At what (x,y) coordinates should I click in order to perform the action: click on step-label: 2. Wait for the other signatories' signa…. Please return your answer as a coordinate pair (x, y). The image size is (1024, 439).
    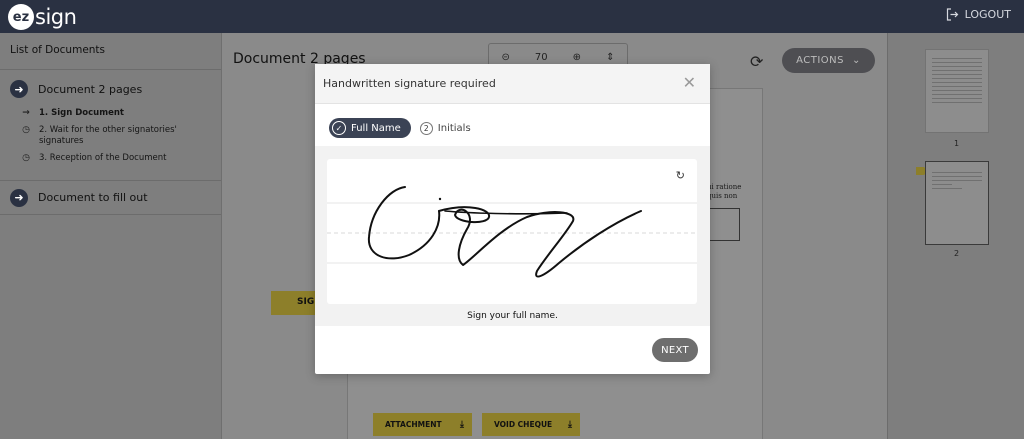
    Looking at the image, I should click on (108, 135).